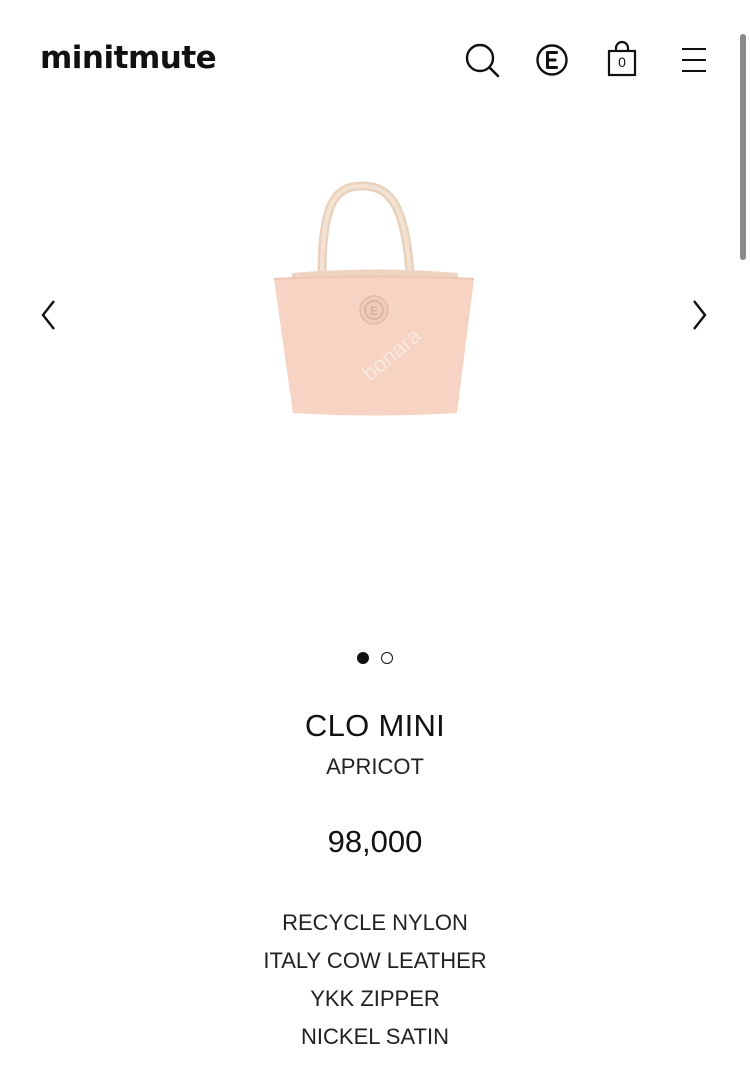 The width and height of the screenshot is (750, 1087). Describe the element at coordinates (375, 922) in the screenshot. I see `feature-item: RECYCLE NYLON` at that location.